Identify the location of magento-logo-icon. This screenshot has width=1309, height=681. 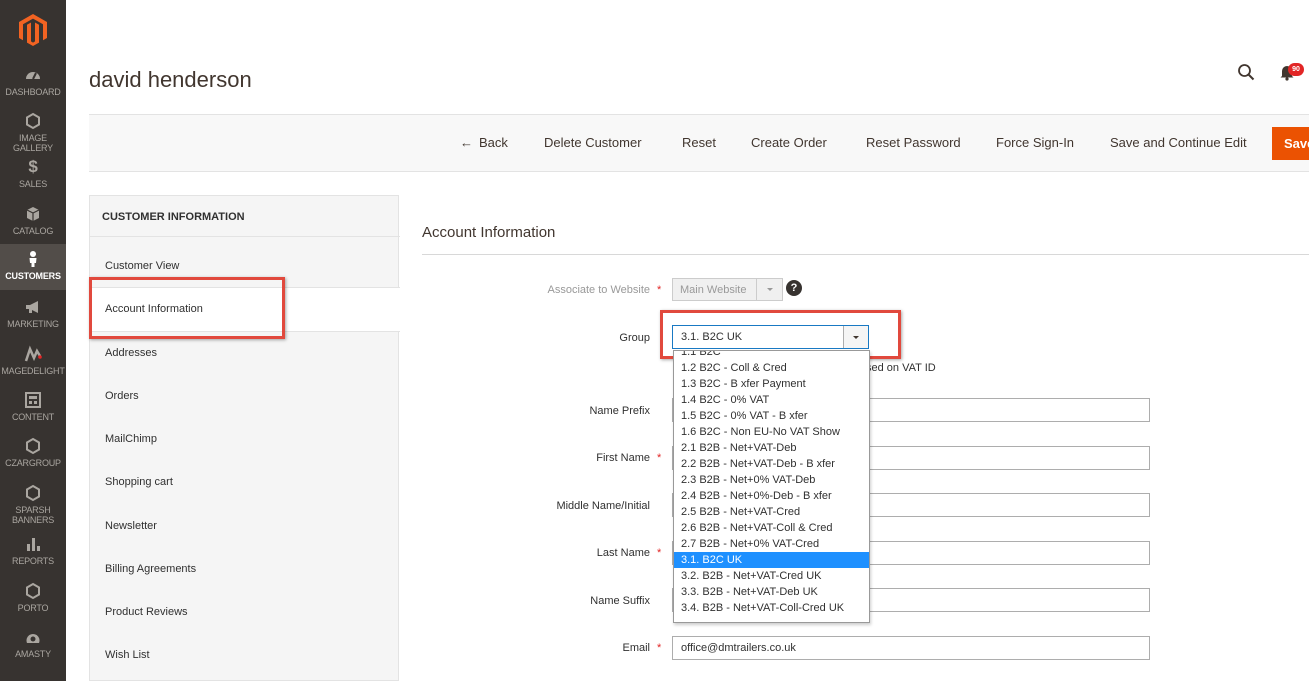
(33, 30).